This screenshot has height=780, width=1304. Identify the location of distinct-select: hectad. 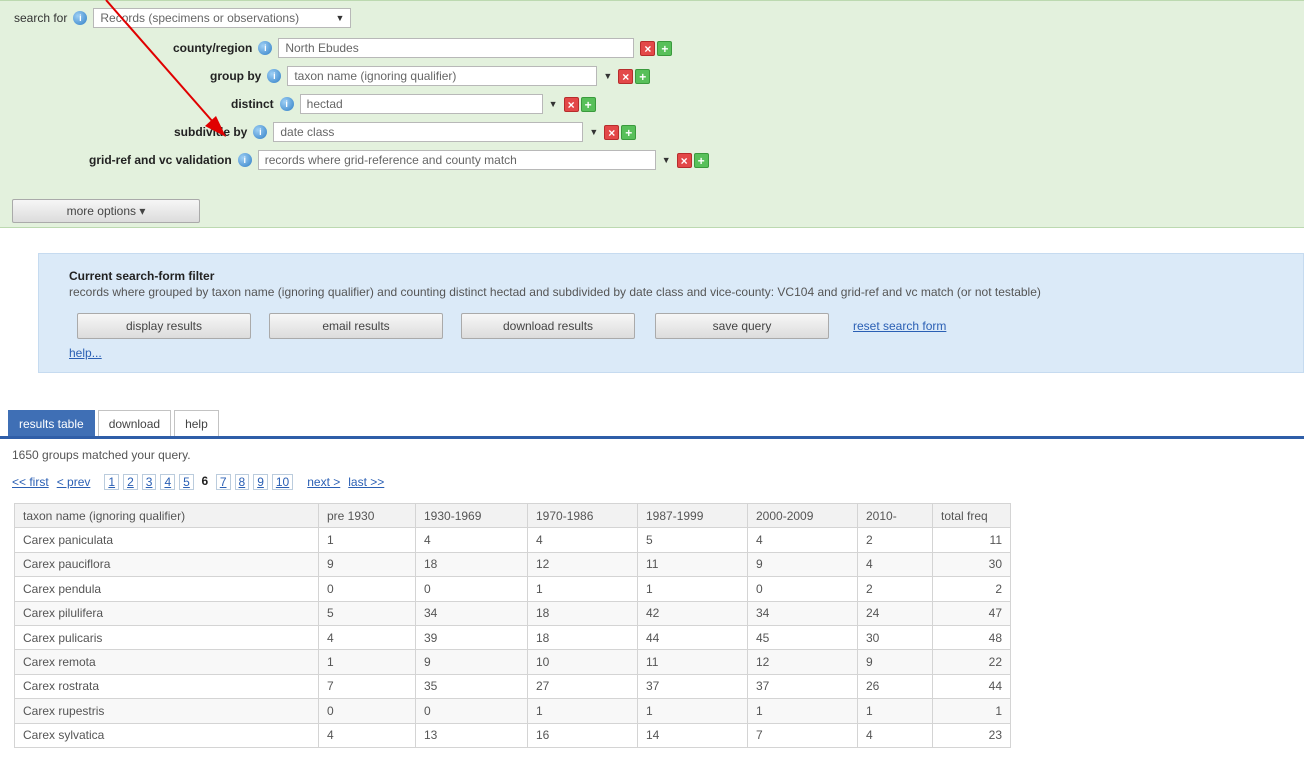
(421, 104).